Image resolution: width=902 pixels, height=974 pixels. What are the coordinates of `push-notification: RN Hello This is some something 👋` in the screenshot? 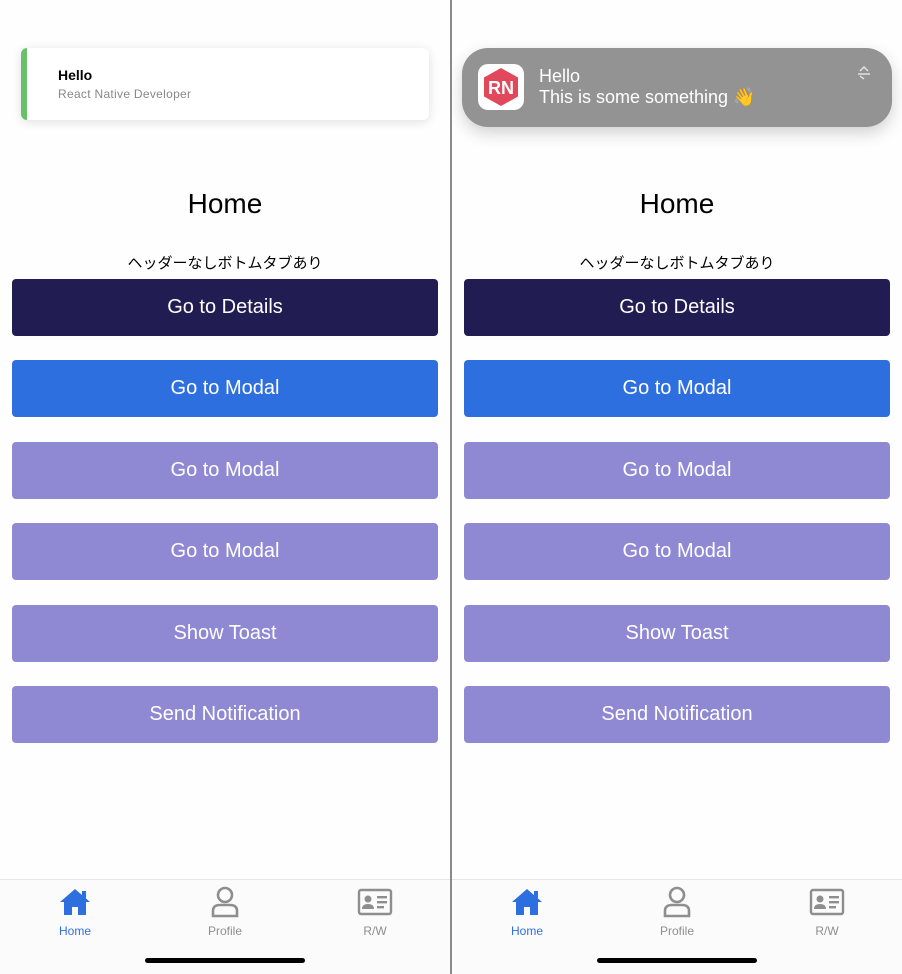 It's located at (677, 87).